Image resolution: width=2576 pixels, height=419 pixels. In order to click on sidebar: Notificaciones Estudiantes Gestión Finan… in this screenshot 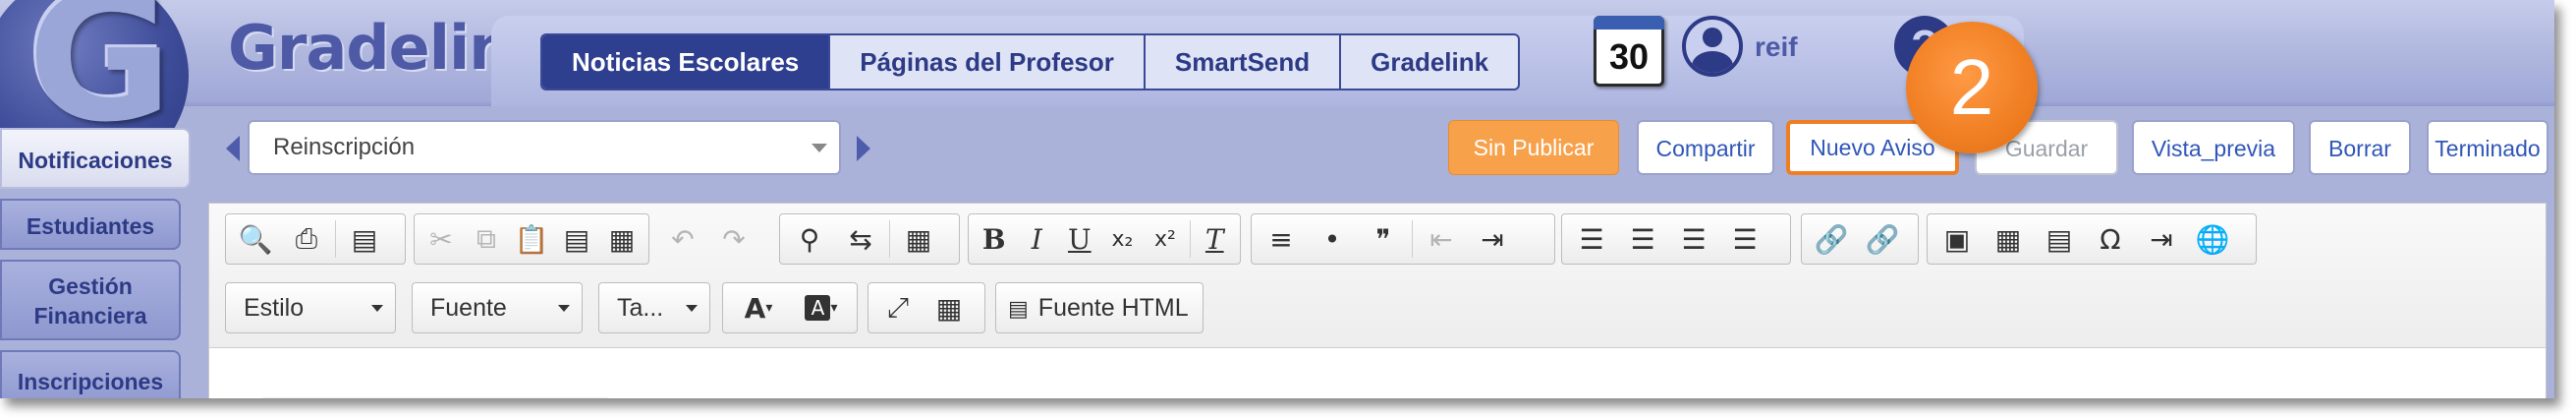, I will do `click(95, 263)`.